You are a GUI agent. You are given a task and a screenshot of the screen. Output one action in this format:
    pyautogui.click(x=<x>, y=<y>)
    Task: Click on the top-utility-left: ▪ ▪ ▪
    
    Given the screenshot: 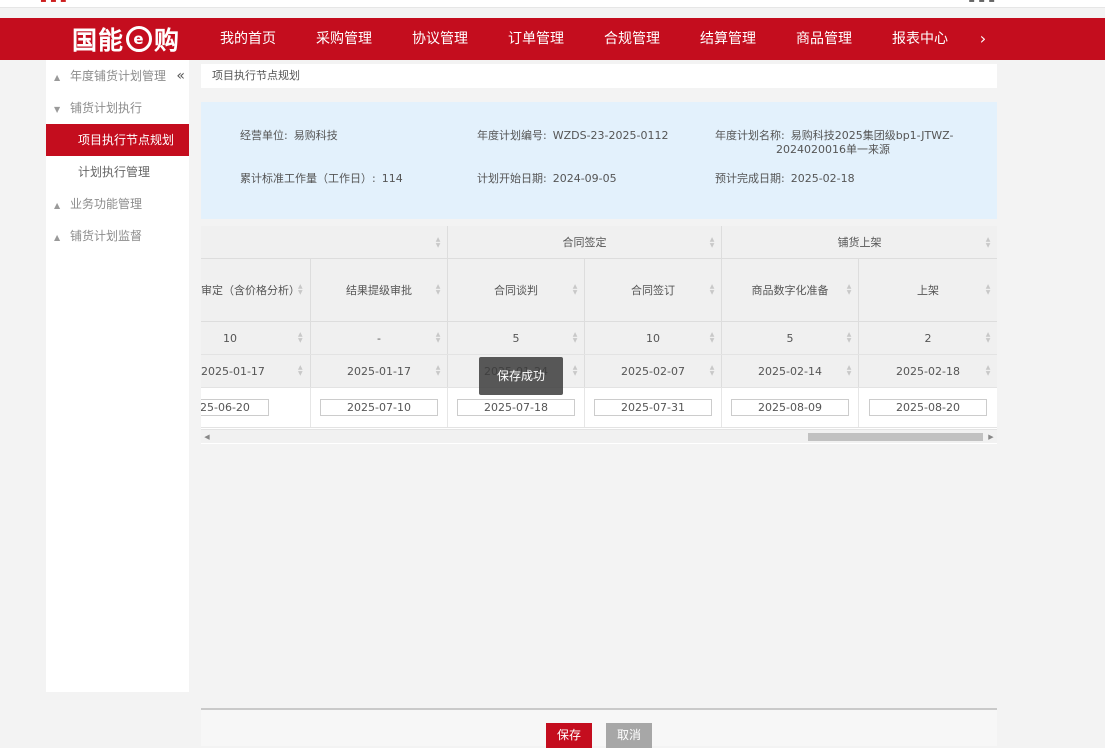 What is the action you would take?
    pyautogui.click(x=53, y=2)
    